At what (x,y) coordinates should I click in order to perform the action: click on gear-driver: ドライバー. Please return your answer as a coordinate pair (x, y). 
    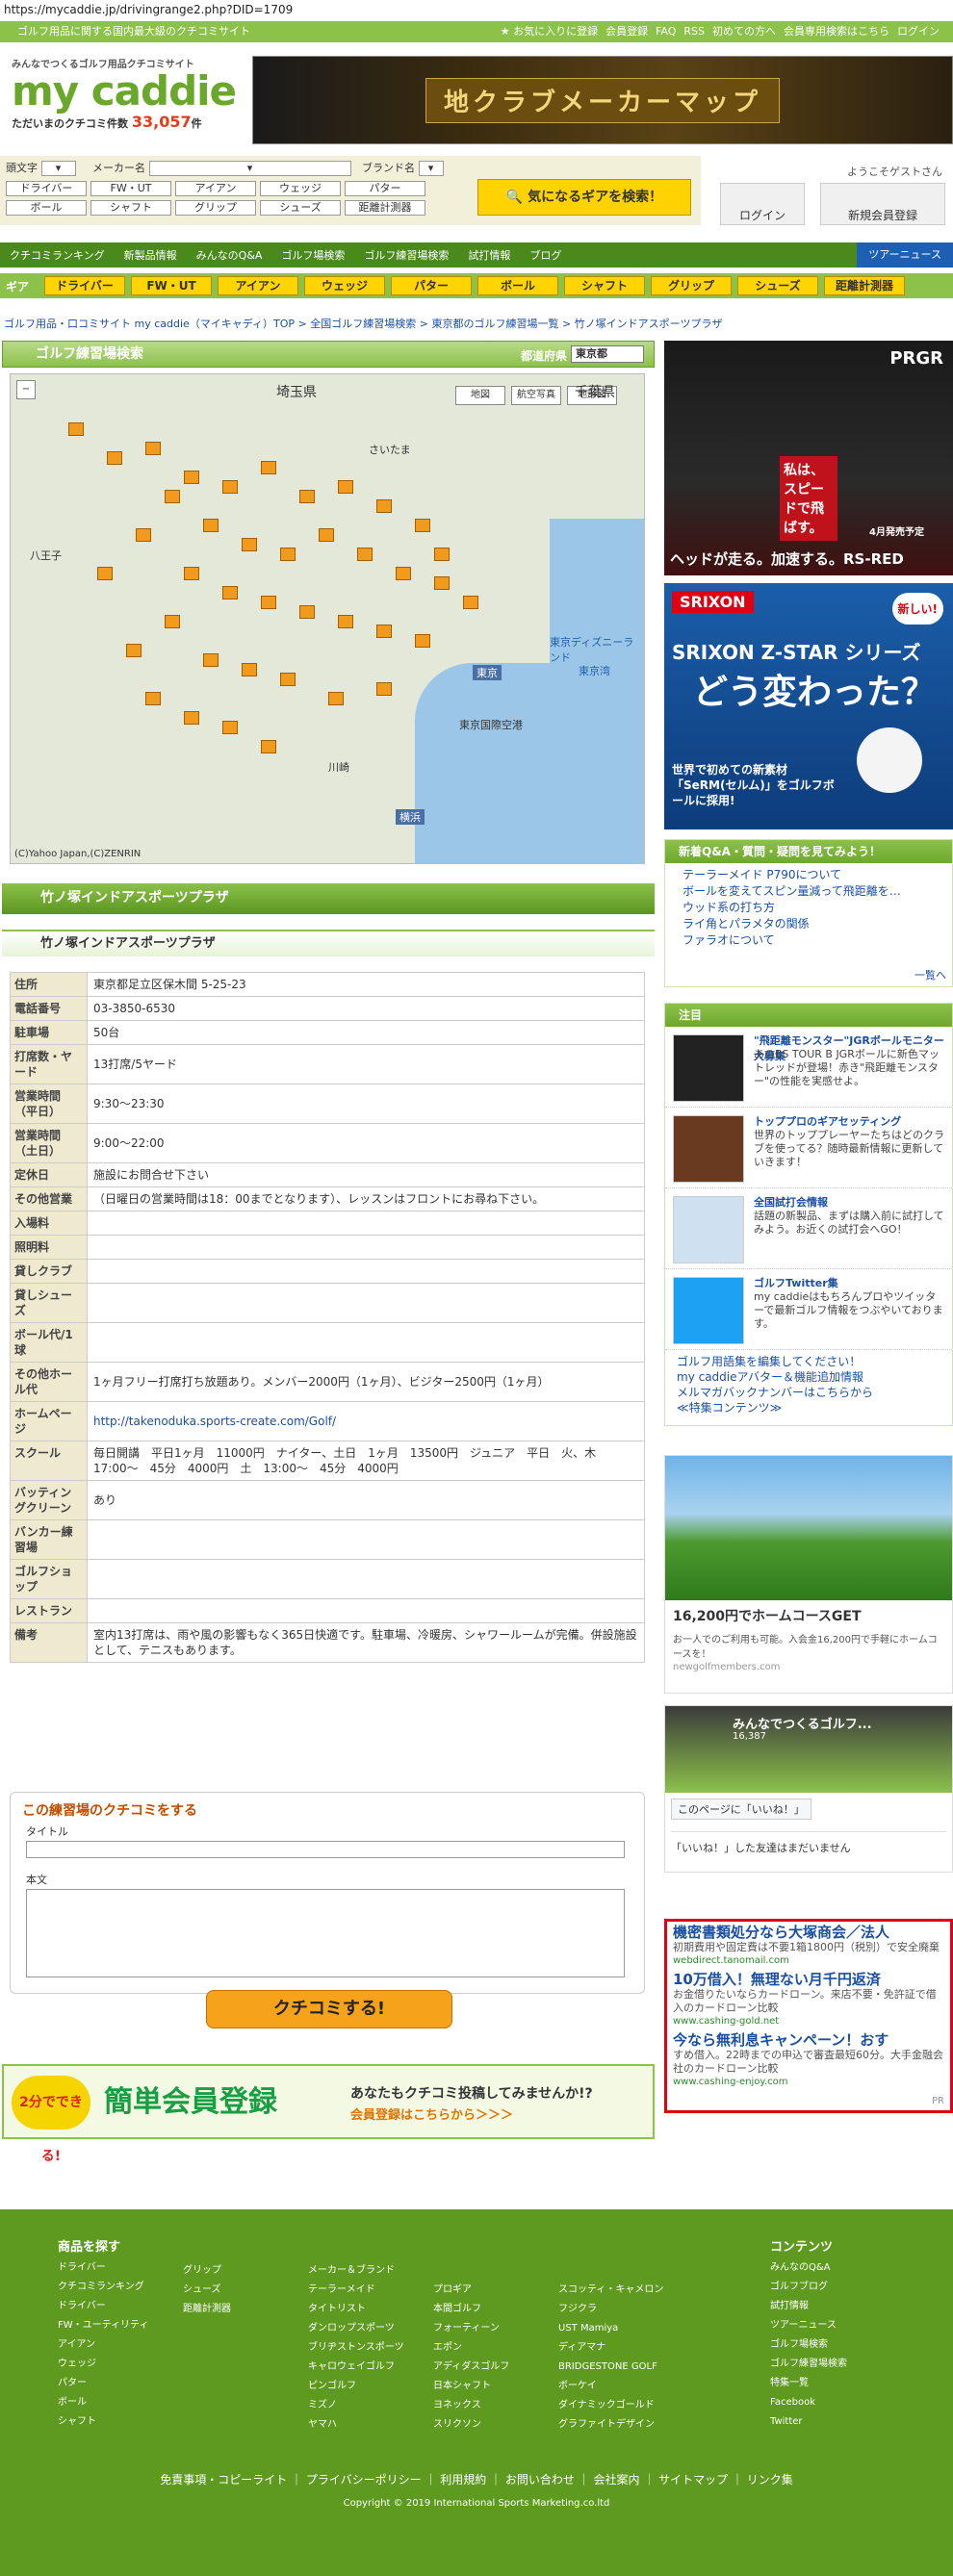
    Looking at the image, I should click on (46, 188).